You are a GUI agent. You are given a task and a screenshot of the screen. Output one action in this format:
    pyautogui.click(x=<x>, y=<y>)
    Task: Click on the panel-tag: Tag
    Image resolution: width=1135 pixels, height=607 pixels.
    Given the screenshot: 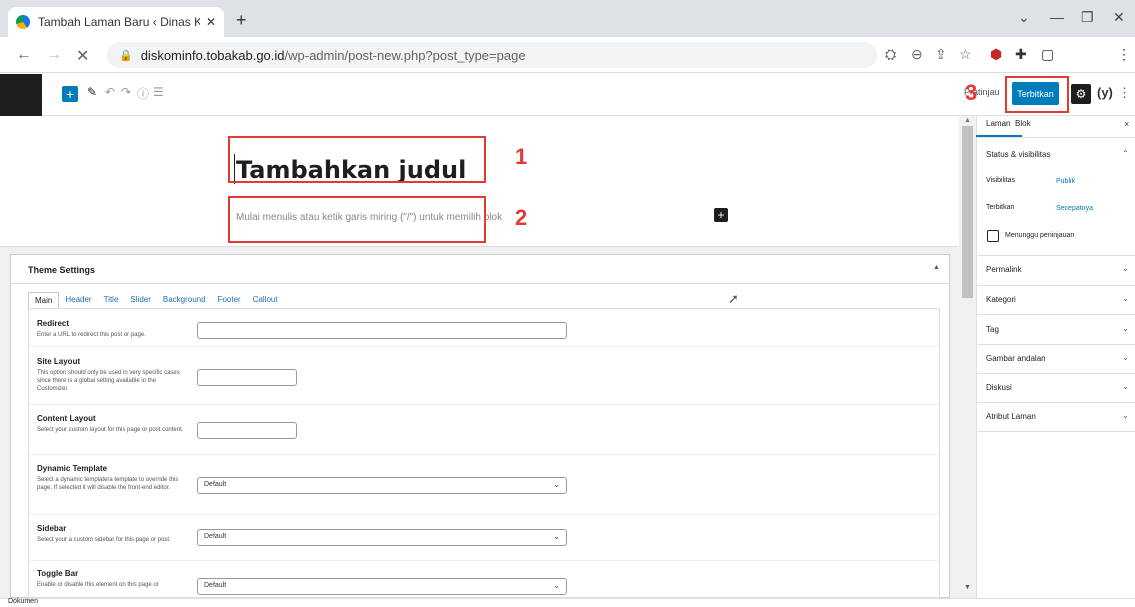 What is the action you would take?
    pyautogui.click(x=992, y=329)
    